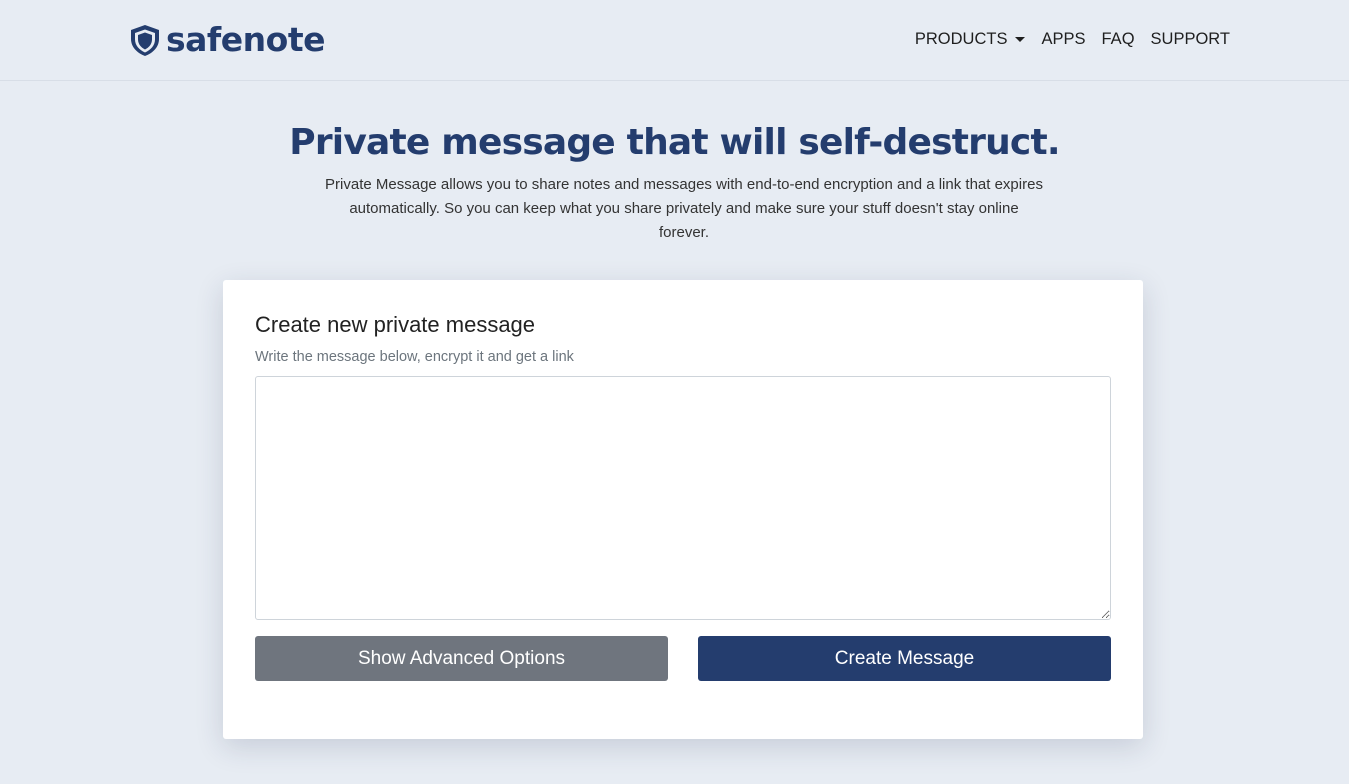 The image size is (1349, 784). I want to click on create-message-button: Create Message, so click(904, 658).